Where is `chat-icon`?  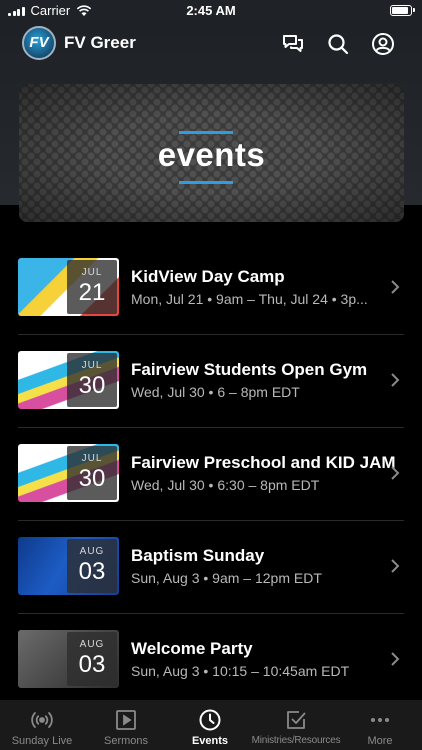 chat-icon is located at coordinates (293, 44).